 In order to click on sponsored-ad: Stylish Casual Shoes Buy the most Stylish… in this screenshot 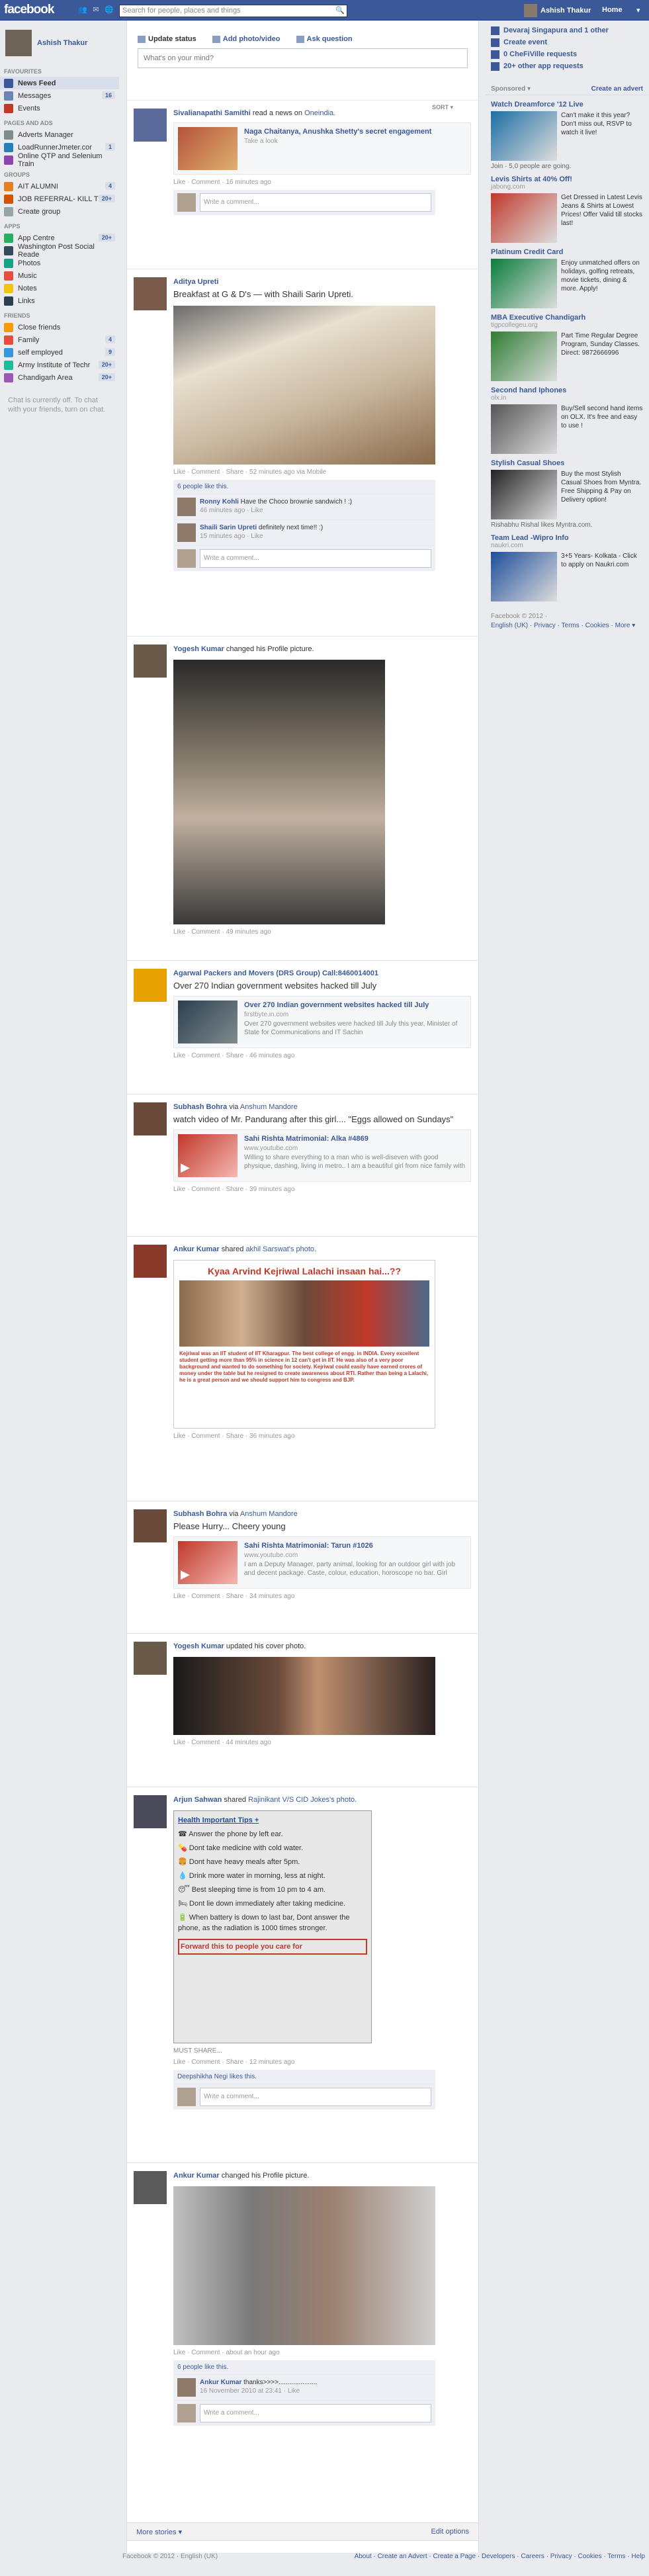, I will do `click(567, 491)`.